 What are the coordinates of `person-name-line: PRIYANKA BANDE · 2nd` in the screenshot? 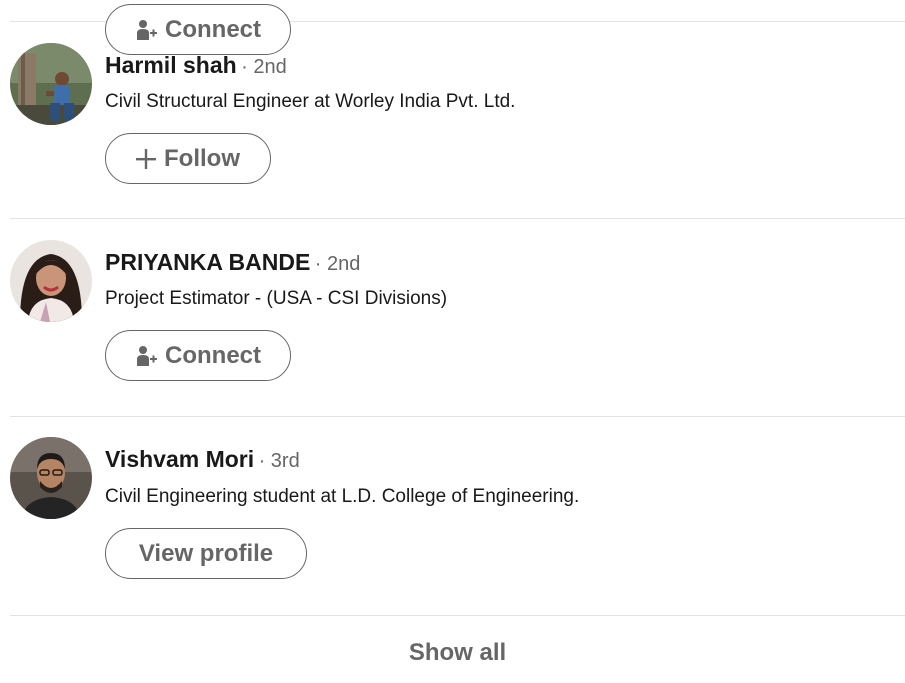 It's located at (232, 262).